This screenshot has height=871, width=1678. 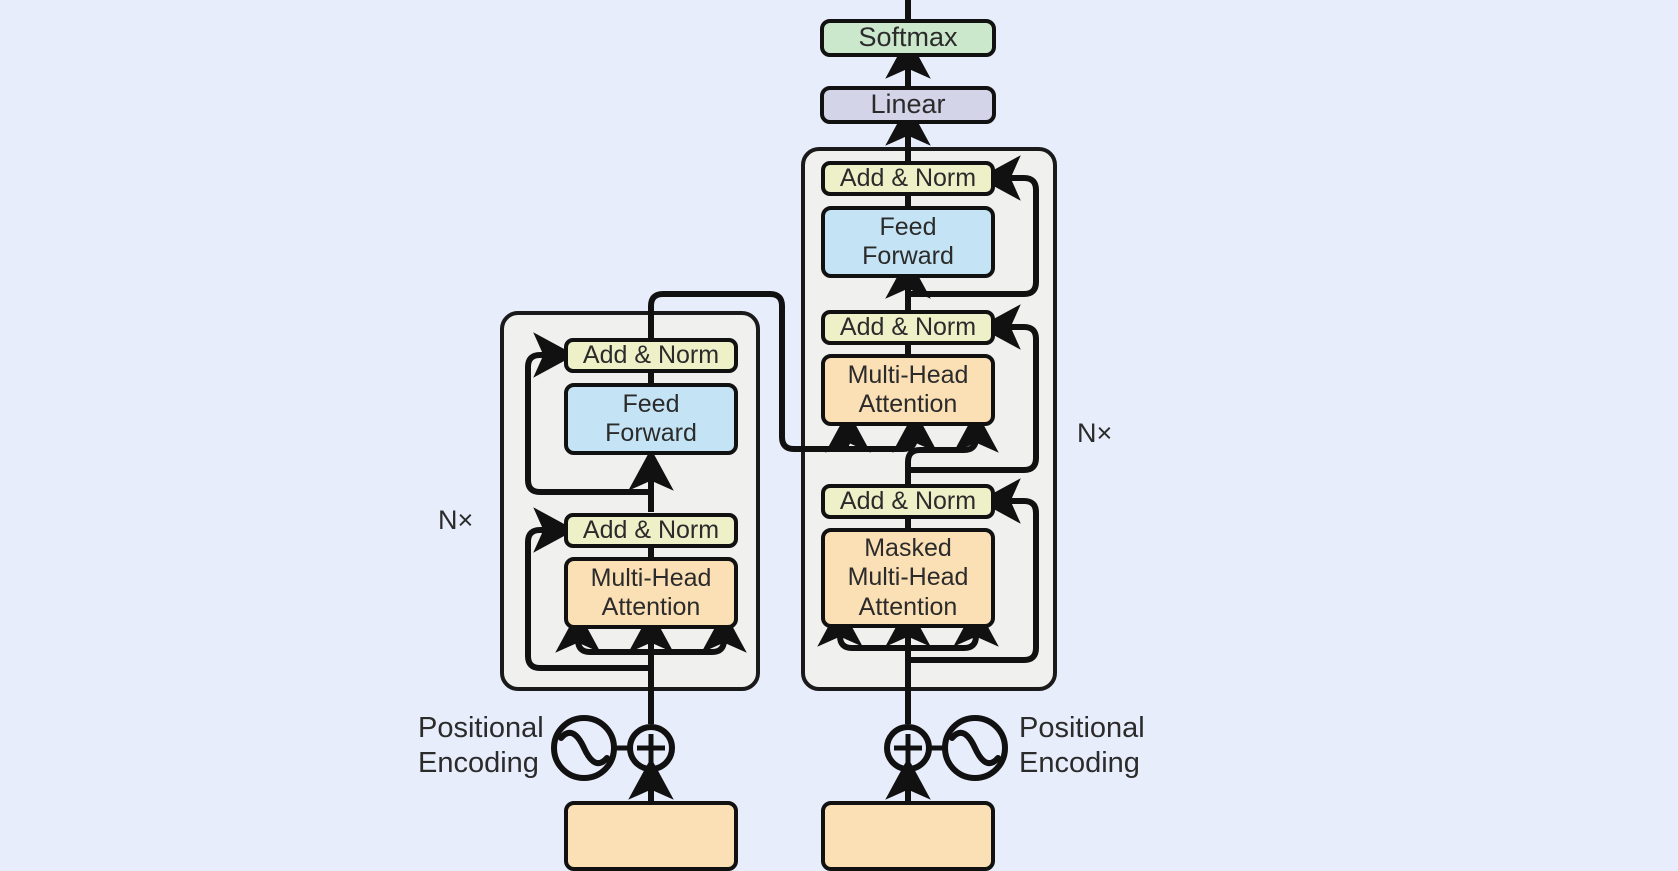 I want to click on linear-block: Linear, so click(x=908, y=105).